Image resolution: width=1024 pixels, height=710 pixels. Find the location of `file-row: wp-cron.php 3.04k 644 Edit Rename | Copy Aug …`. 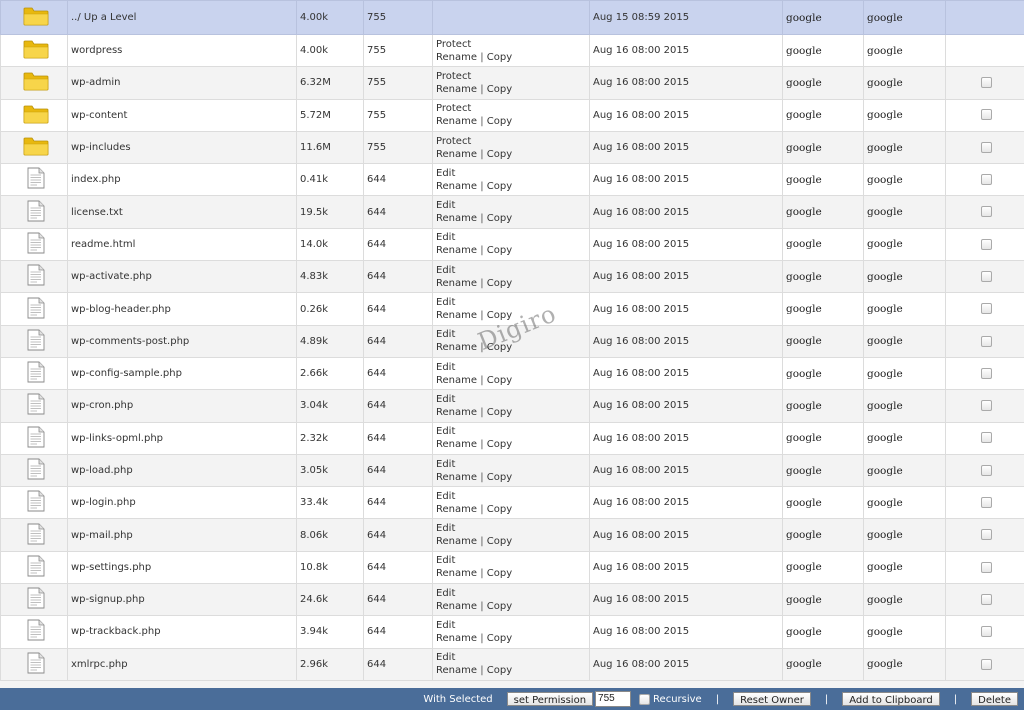

file-row: wp-cron.php 3.04k 644 Edit Rename | Copy Aug … is located at coordinates (512, 406).